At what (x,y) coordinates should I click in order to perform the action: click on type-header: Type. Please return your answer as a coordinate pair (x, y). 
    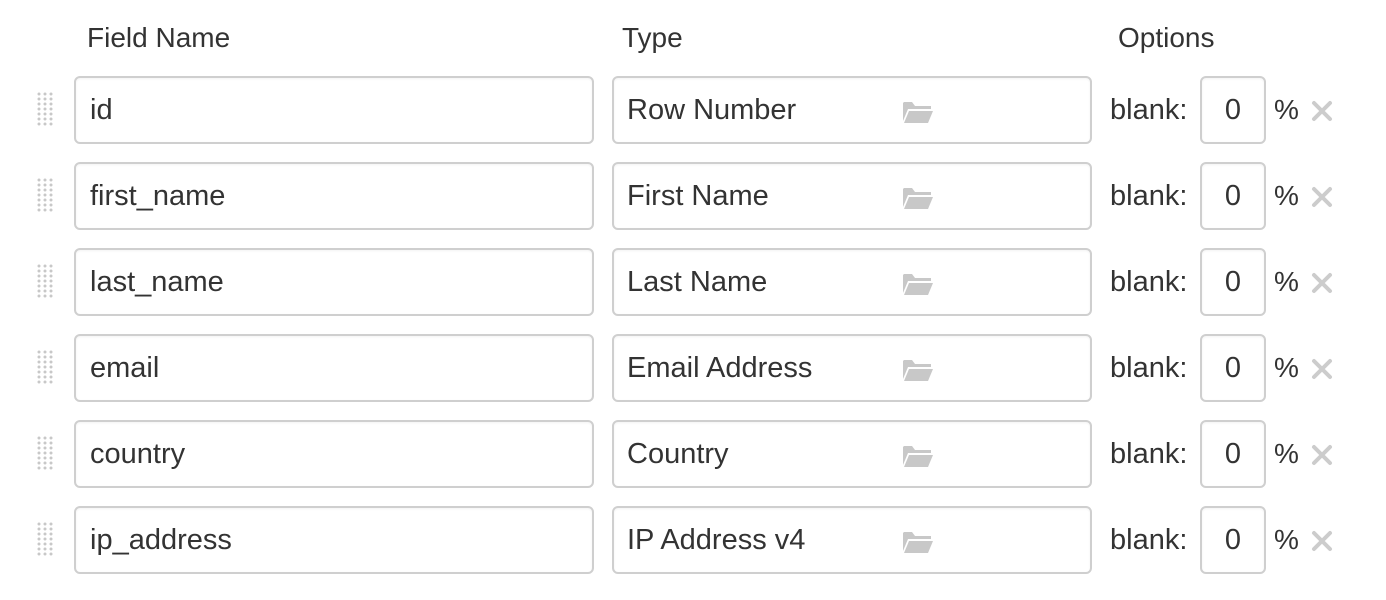
    Looking at the image, I should click on (652, 37).